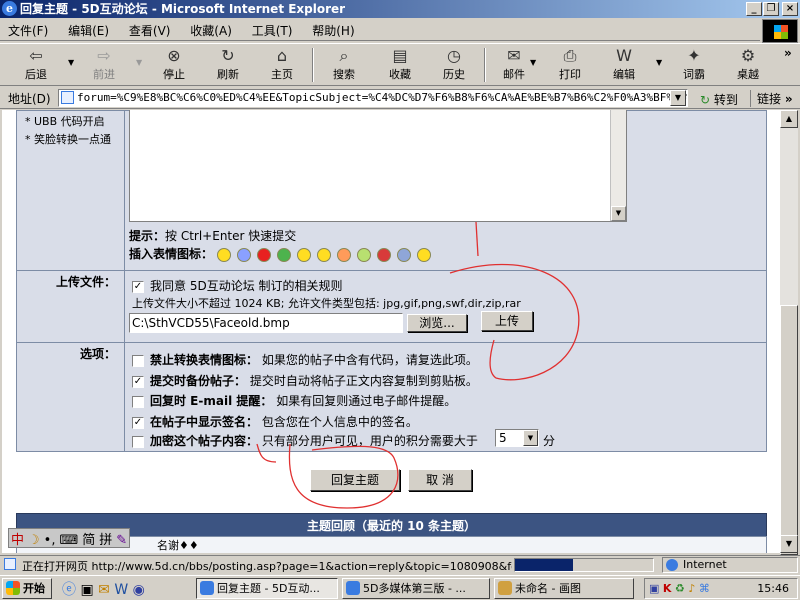 This screenshot has height=600, width=800. Describe the element at coordinates (570, 55) in the screenshot. I see `printer-icon: ⎙` at that location.